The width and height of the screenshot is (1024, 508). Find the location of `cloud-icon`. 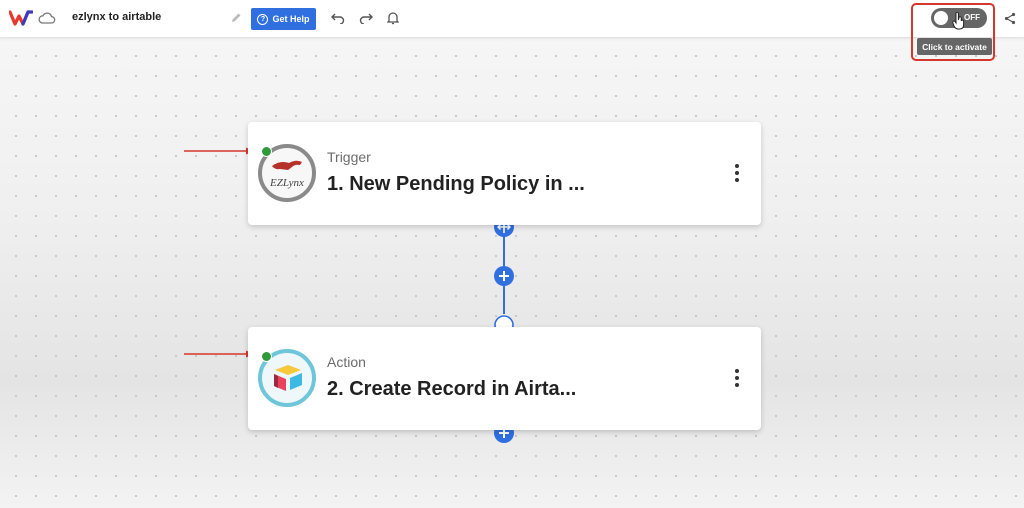

cloud-icon is located at coordinates (47, 18).